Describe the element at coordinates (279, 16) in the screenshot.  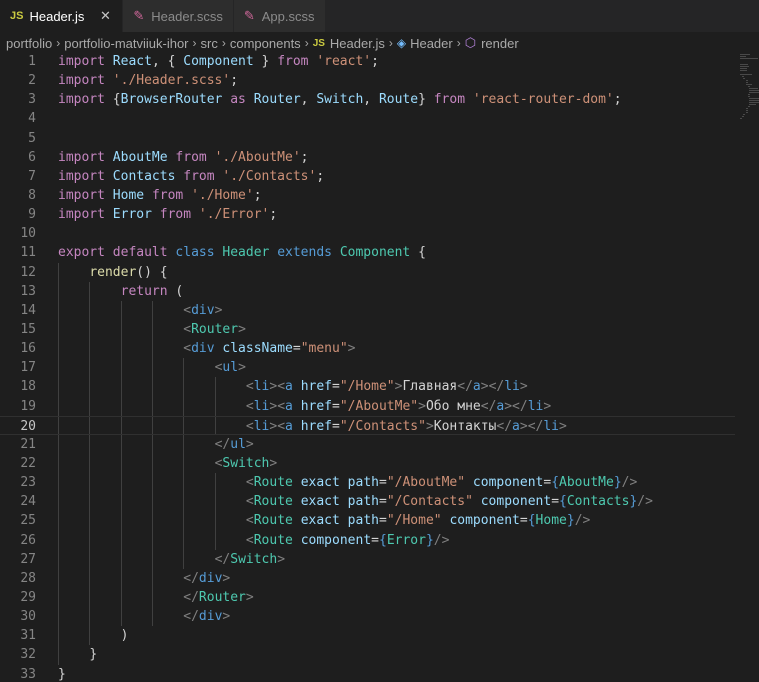
I see `tab-app-scss: ✎ App.scss` at that location.